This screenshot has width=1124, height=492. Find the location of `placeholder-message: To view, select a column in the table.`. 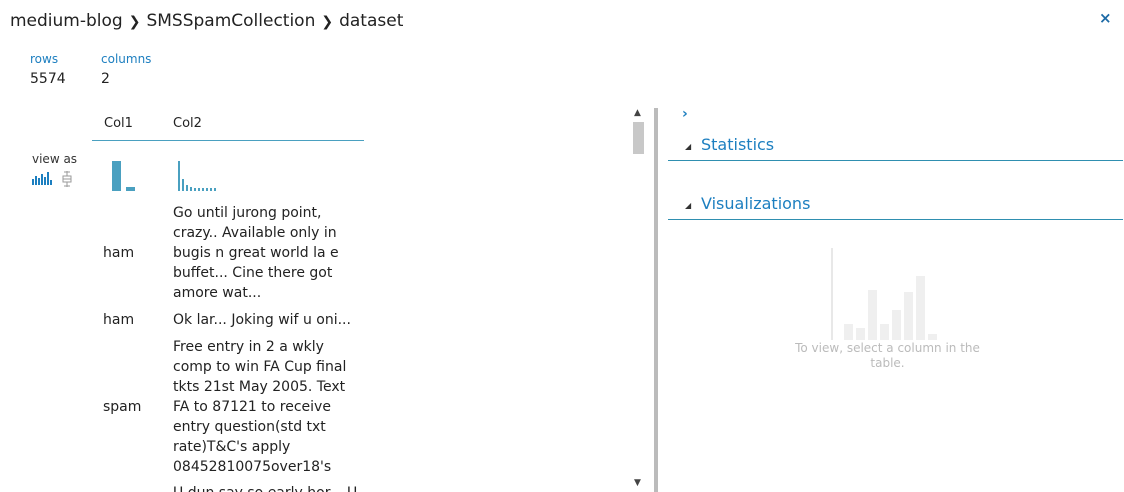

placeholder-message: To view, select a column in the table. is located at coordinates (887, 355).